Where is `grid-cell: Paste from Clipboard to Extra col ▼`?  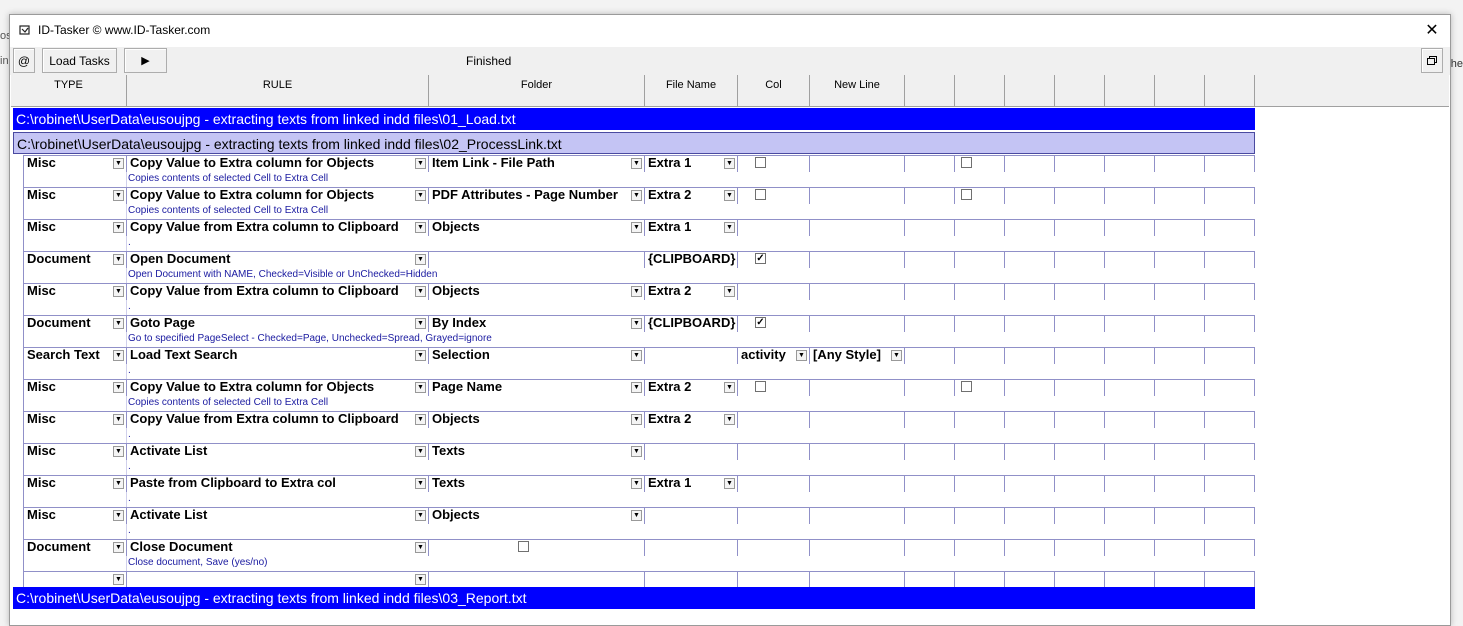 grid-cell: Paste from Clipboard to Extra col ▼ is located at coordinates (278, 483).